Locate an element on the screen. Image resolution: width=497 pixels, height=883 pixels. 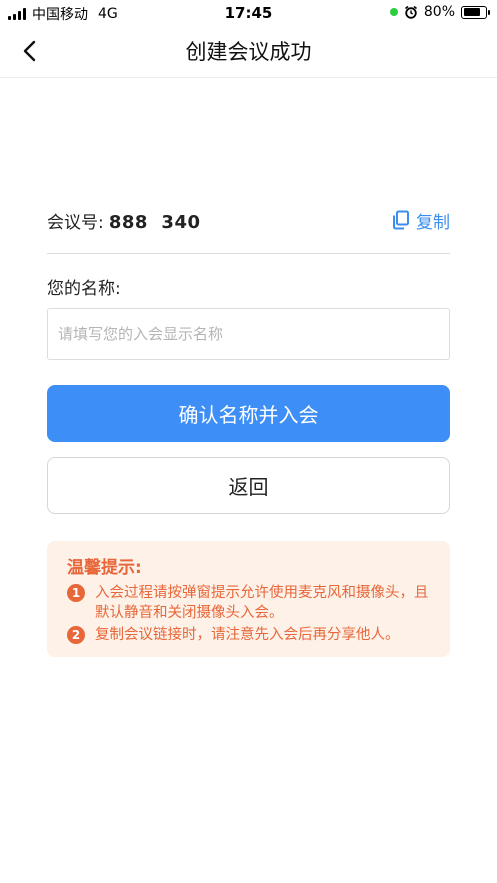
display-name-input is located at coordinates (248, 334).